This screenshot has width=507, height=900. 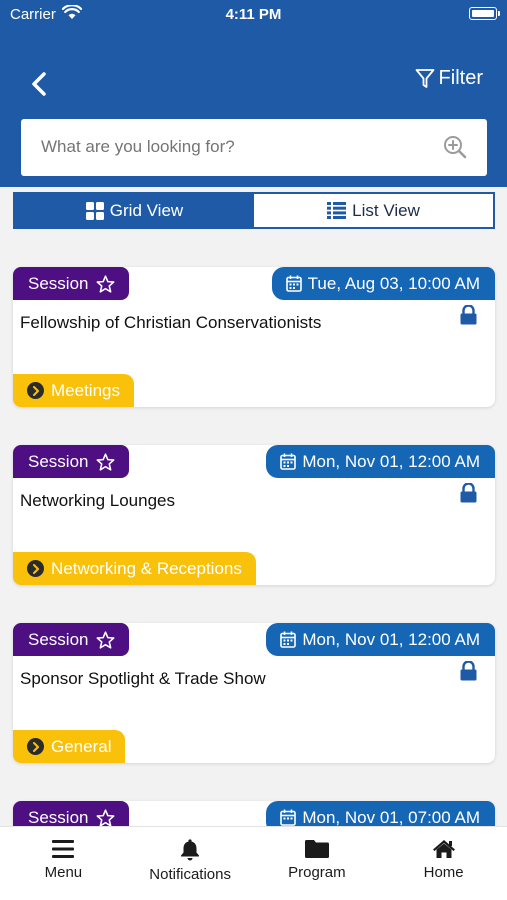 I want to click on date-label: Tue, Aug 03, 10:00 AM, so click(x=393, y=283).